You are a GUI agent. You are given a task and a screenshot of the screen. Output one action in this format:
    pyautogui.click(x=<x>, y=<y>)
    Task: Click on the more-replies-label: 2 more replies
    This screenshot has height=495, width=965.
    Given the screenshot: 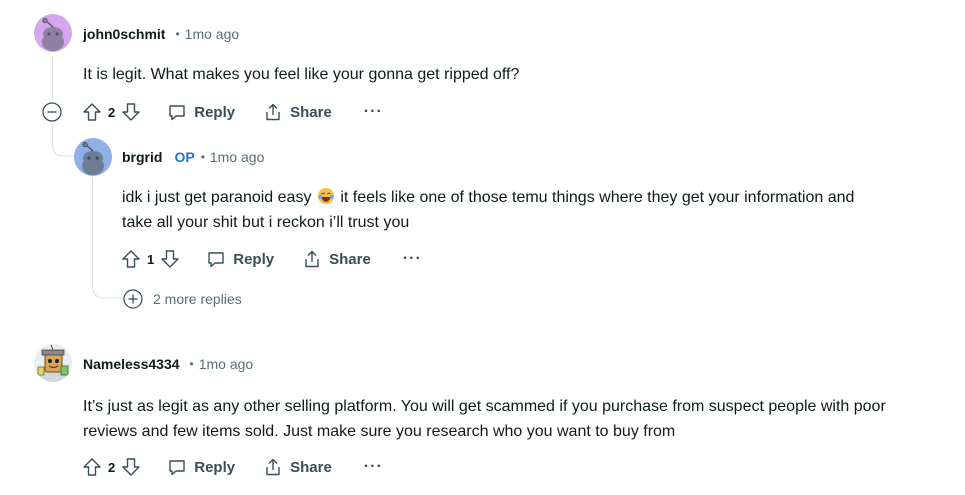 What is the action you would take?
    pyautogui.click(x=197, y=299)
    